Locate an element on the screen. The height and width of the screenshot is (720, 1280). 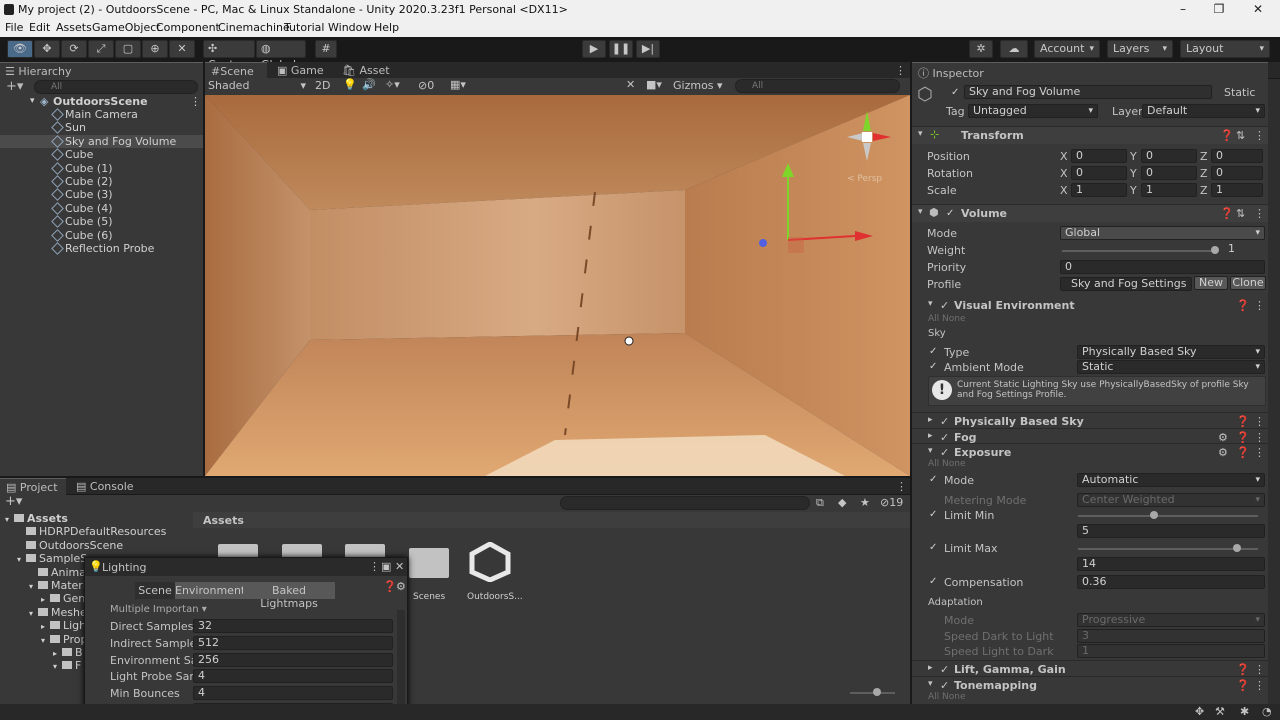
menu-component: Component is located at coordinates (188, 27).